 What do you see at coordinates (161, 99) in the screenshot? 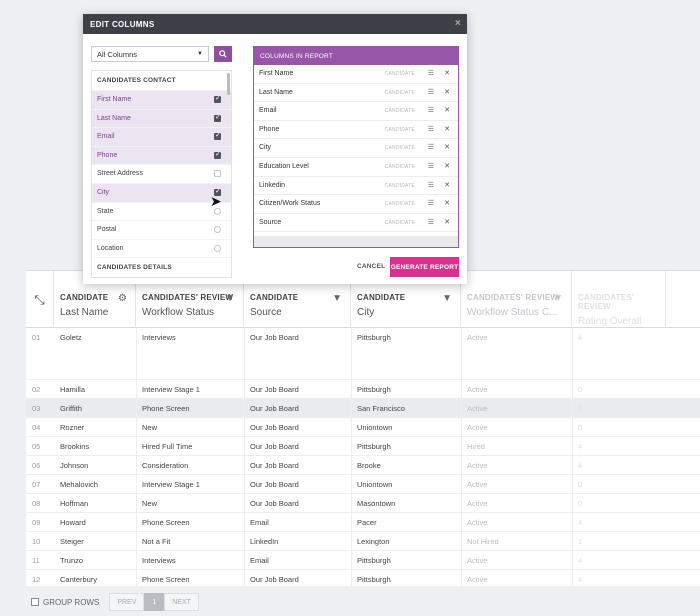
I see `column-option: First Name` at bounding box center [161, 99].